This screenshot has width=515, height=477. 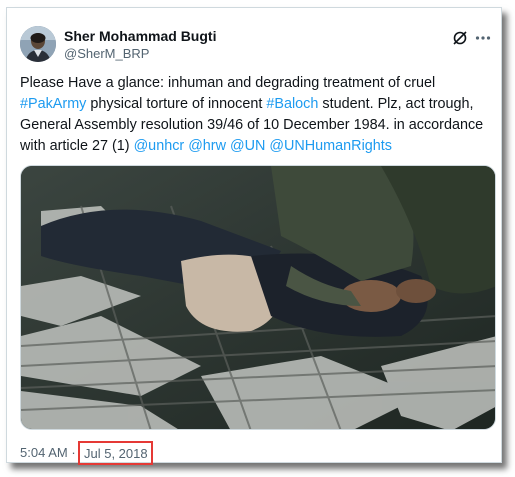 I want to click on text-segment: with article 27 (1), so click(x=77, y=146).